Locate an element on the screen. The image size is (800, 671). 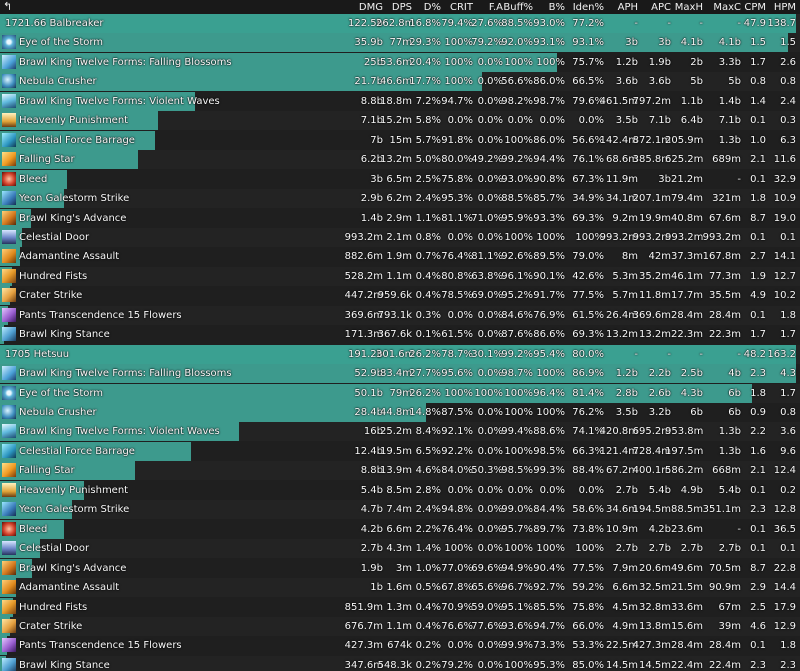
pants-transcendence-icon is located at coordinates (9, 314).